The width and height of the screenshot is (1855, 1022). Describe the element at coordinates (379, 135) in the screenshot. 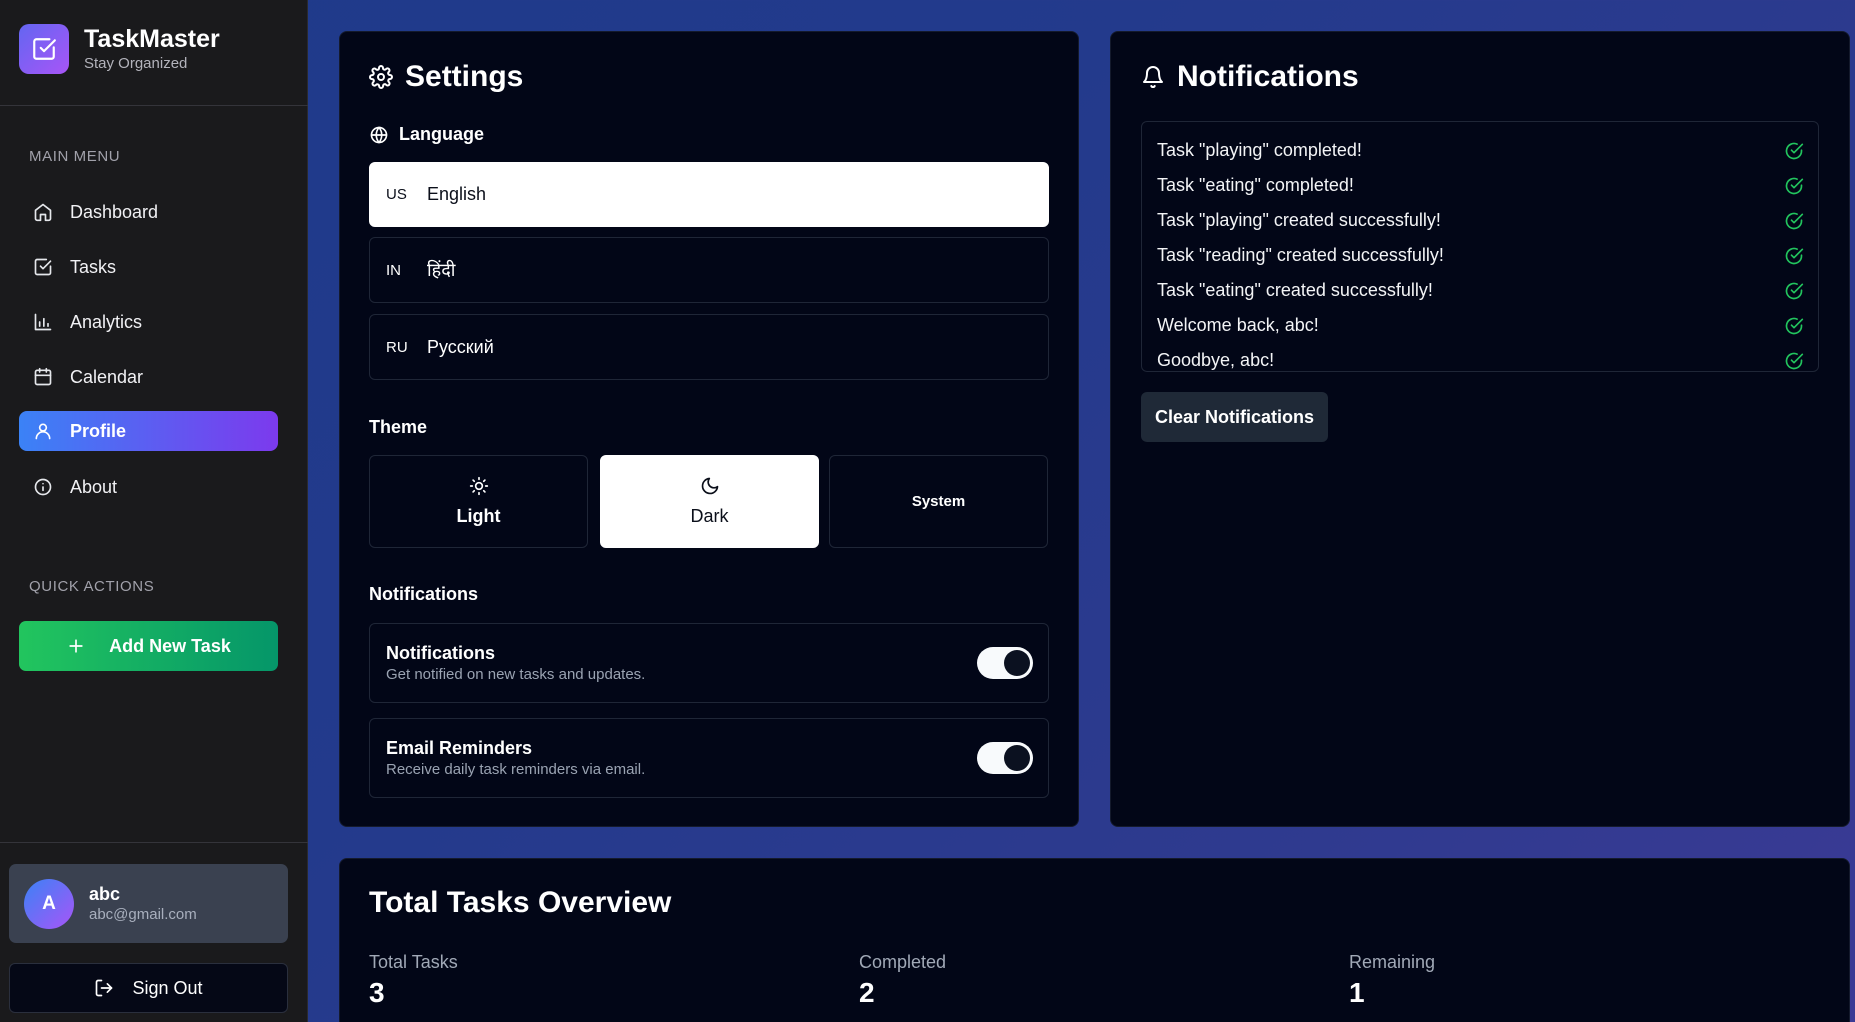

I see `globe-icon` at that location.